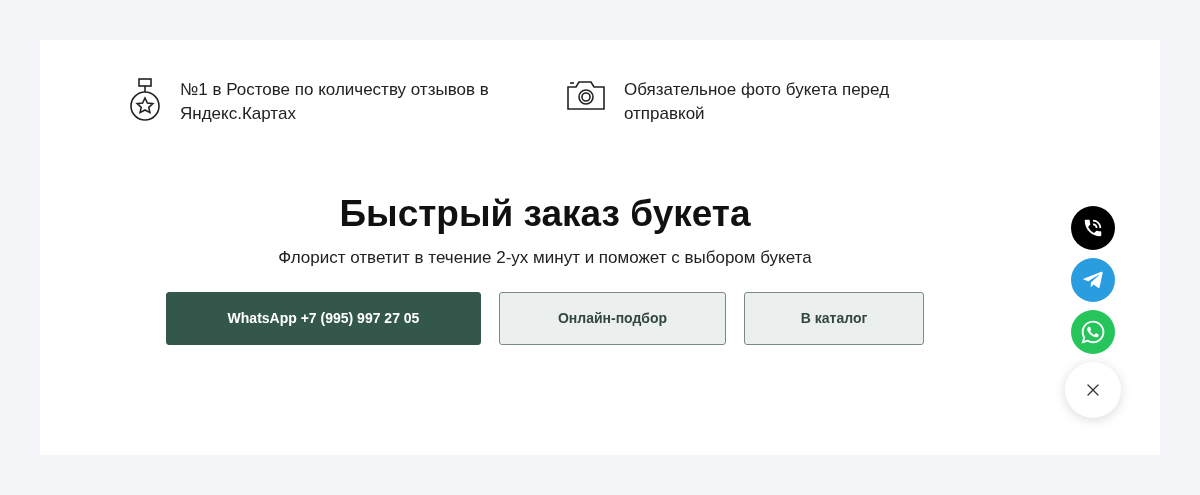  Describe the element at coordinates (757, 102) in the screenshot. I see `feature-text: Обязательное фото букета перед отправкой` at that location.